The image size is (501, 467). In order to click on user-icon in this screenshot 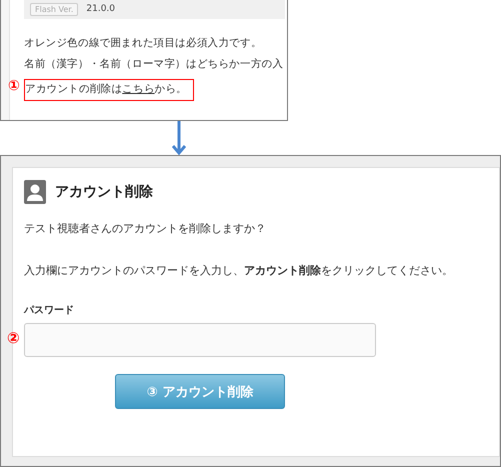, I will do `click(35, 192)`.